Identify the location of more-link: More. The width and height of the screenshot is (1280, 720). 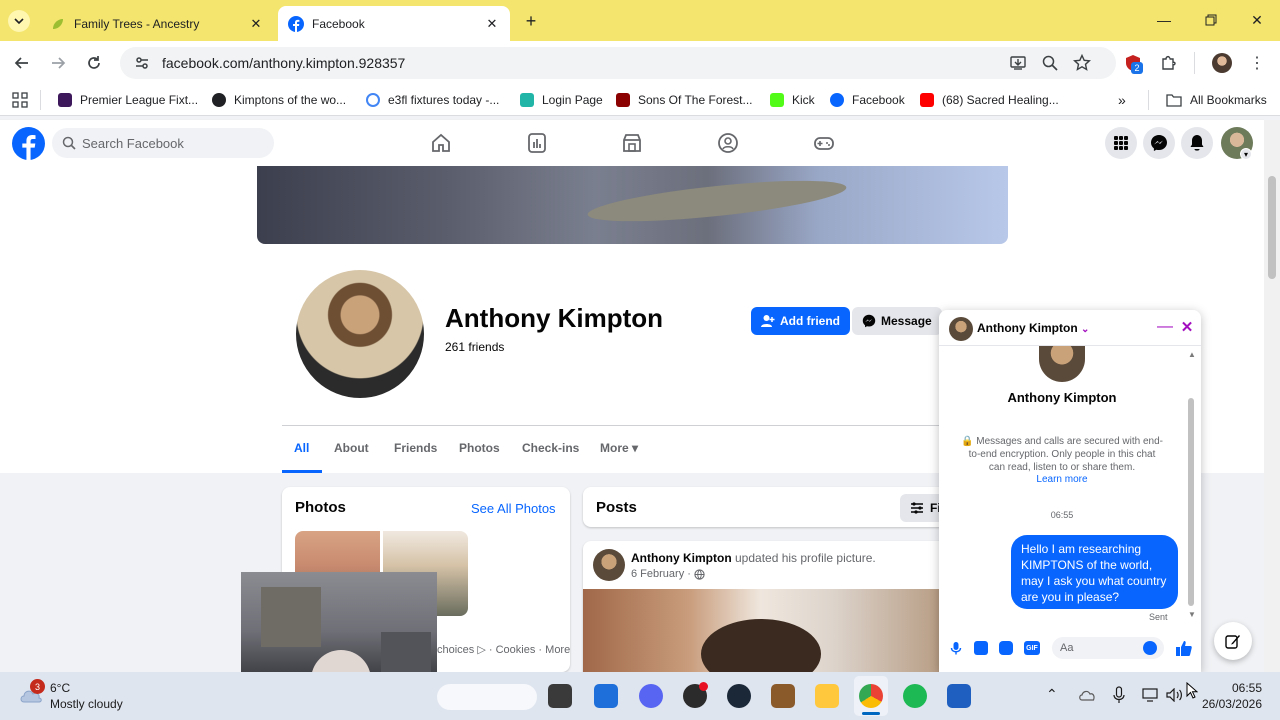
(557, 650).